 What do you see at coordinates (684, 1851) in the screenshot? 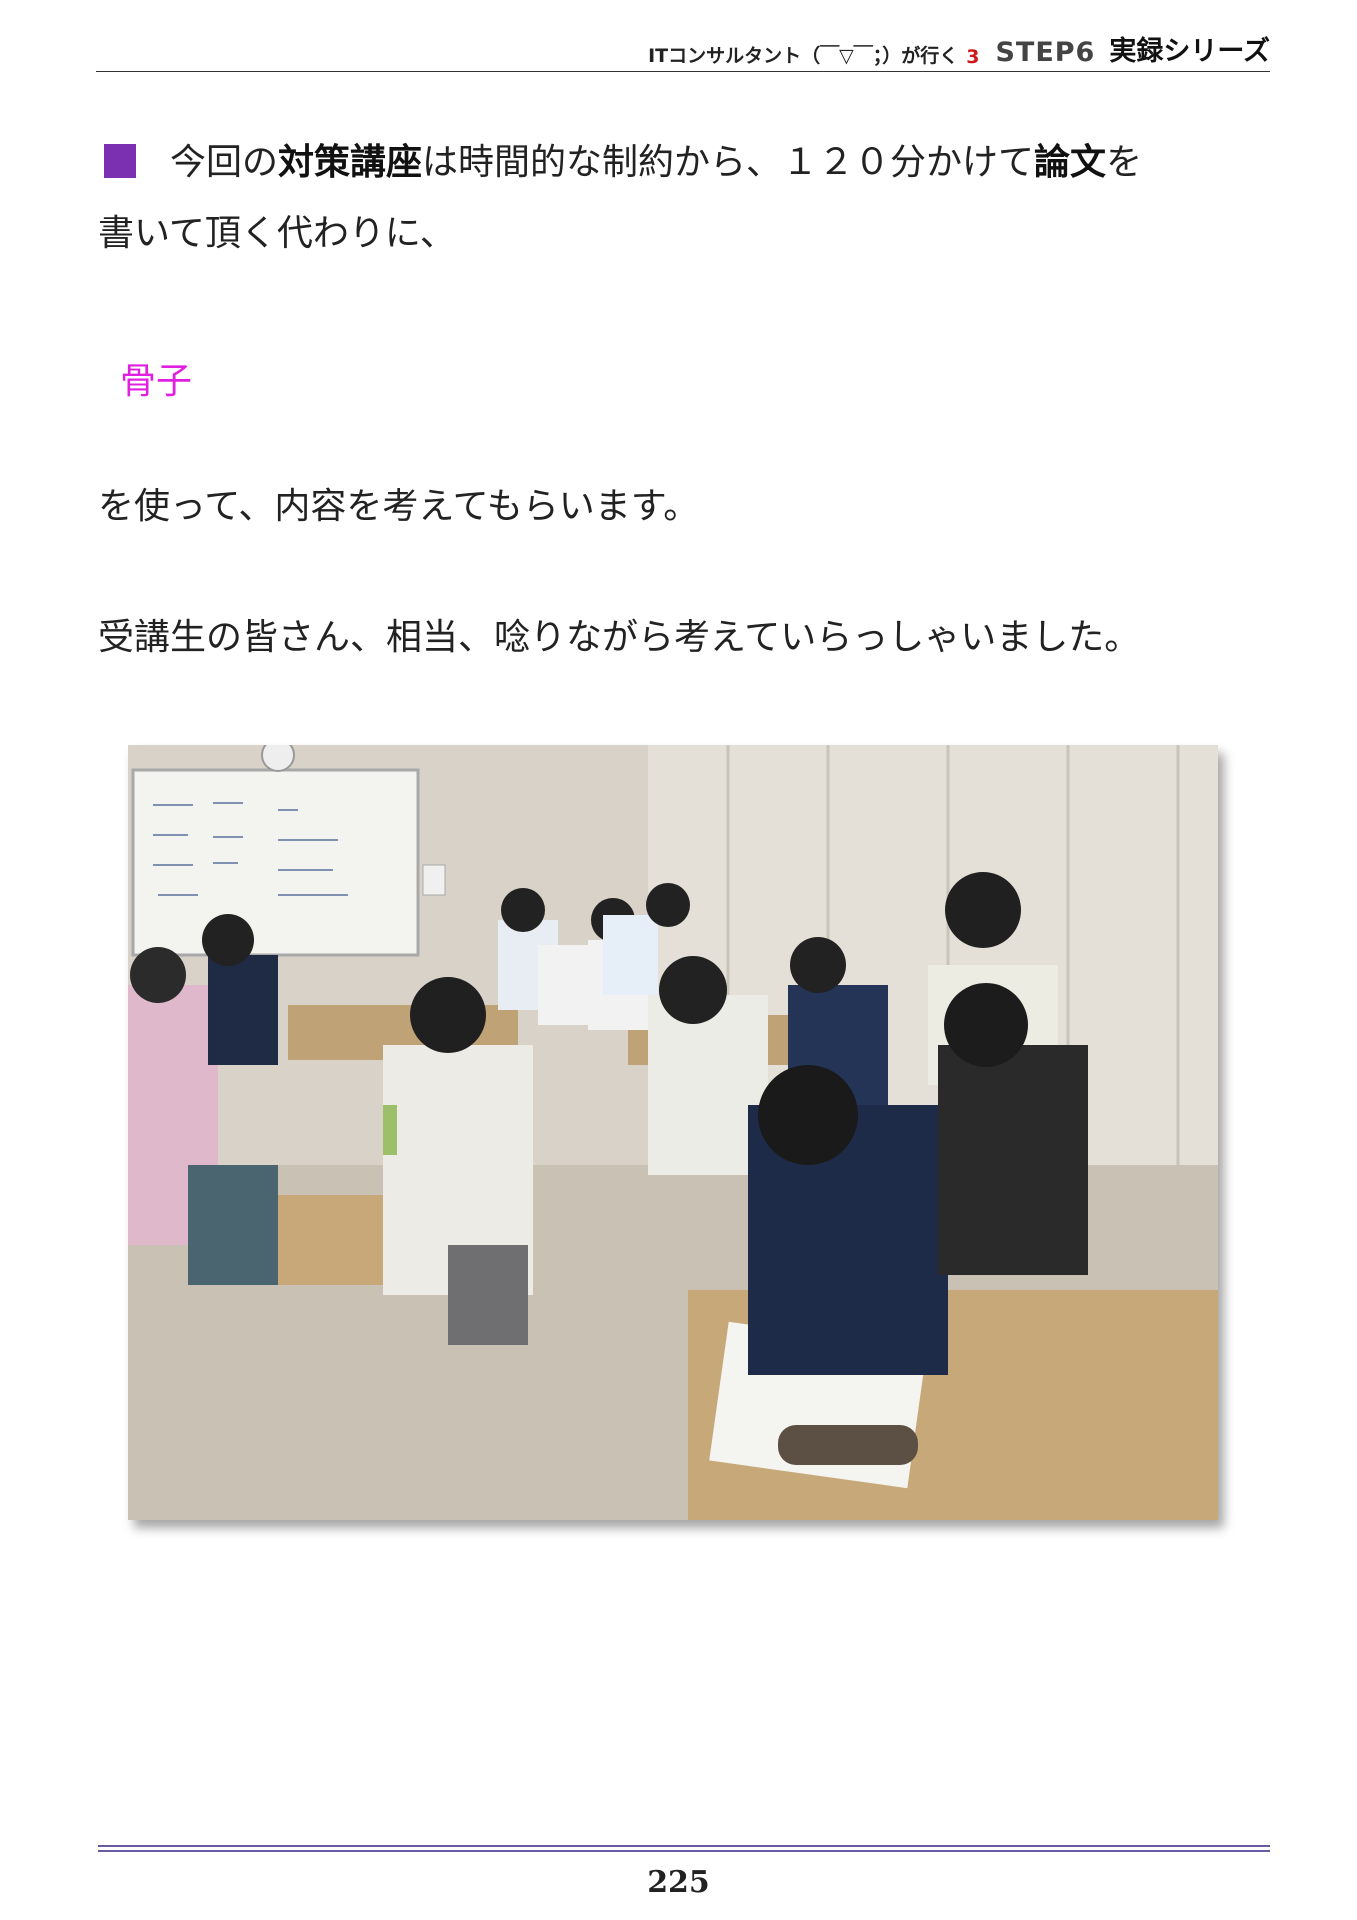
I see `footer-rule-bottom` at bounding box center [684, 1851].